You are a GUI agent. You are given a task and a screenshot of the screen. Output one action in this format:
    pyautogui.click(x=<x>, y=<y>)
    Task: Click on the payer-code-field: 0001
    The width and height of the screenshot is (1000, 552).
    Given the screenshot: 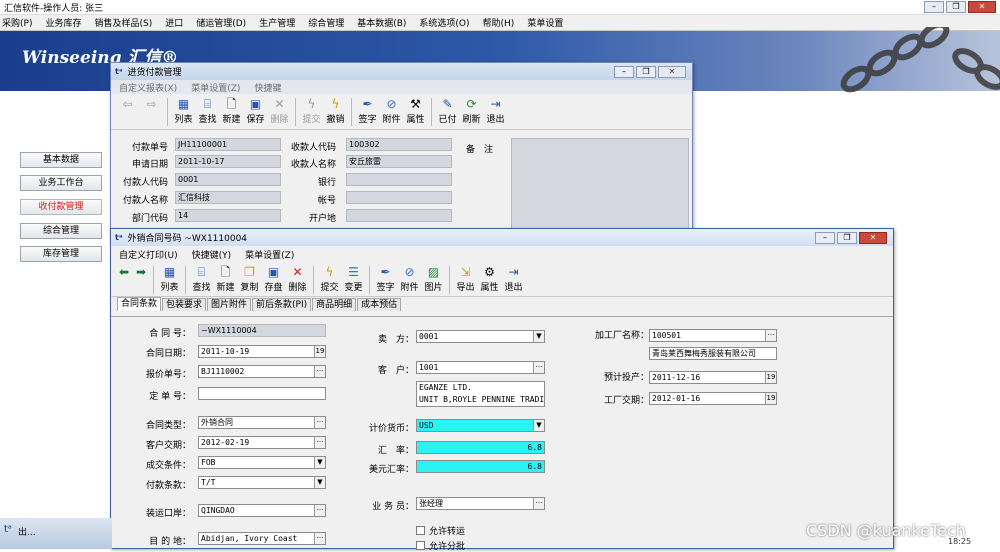 What is the action you would take?
    pyautogui.click(x=228, y=179)
    